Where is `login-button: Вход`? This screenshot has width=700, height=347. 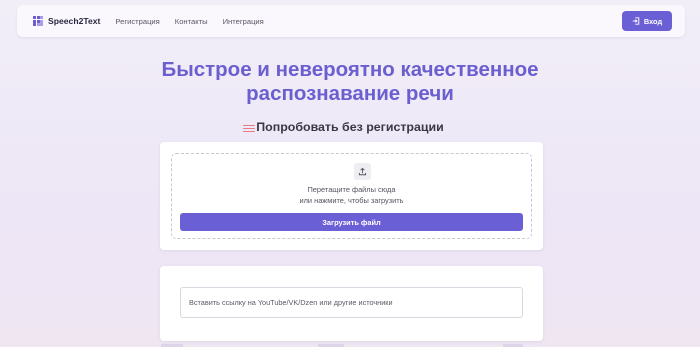
login-button: Вход is located at coordinates (647, 21).